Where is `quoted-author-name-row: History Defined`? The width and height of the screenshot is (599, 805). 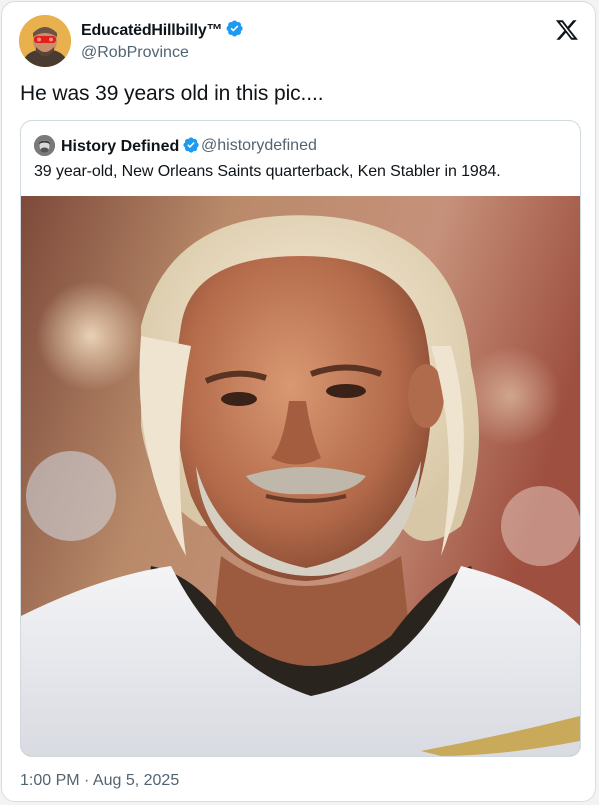
quoted-author-name-row: History Defined is located at coordinates (130, 147).